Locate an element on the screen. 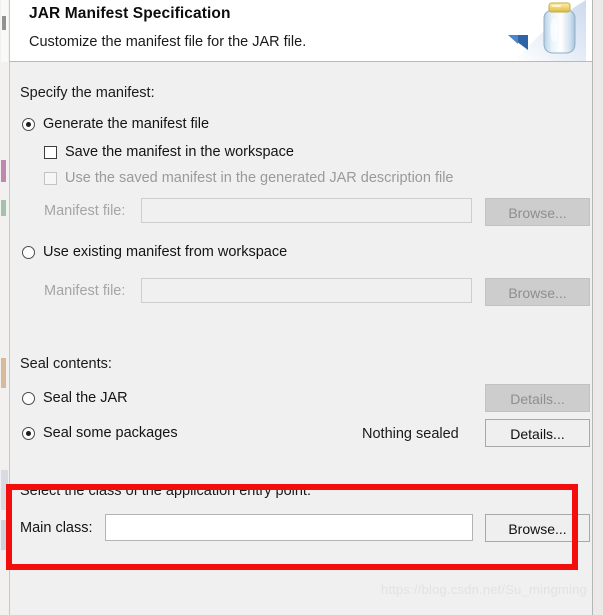  radio-label: Seal the JAR is located at coordinates (85, 398).